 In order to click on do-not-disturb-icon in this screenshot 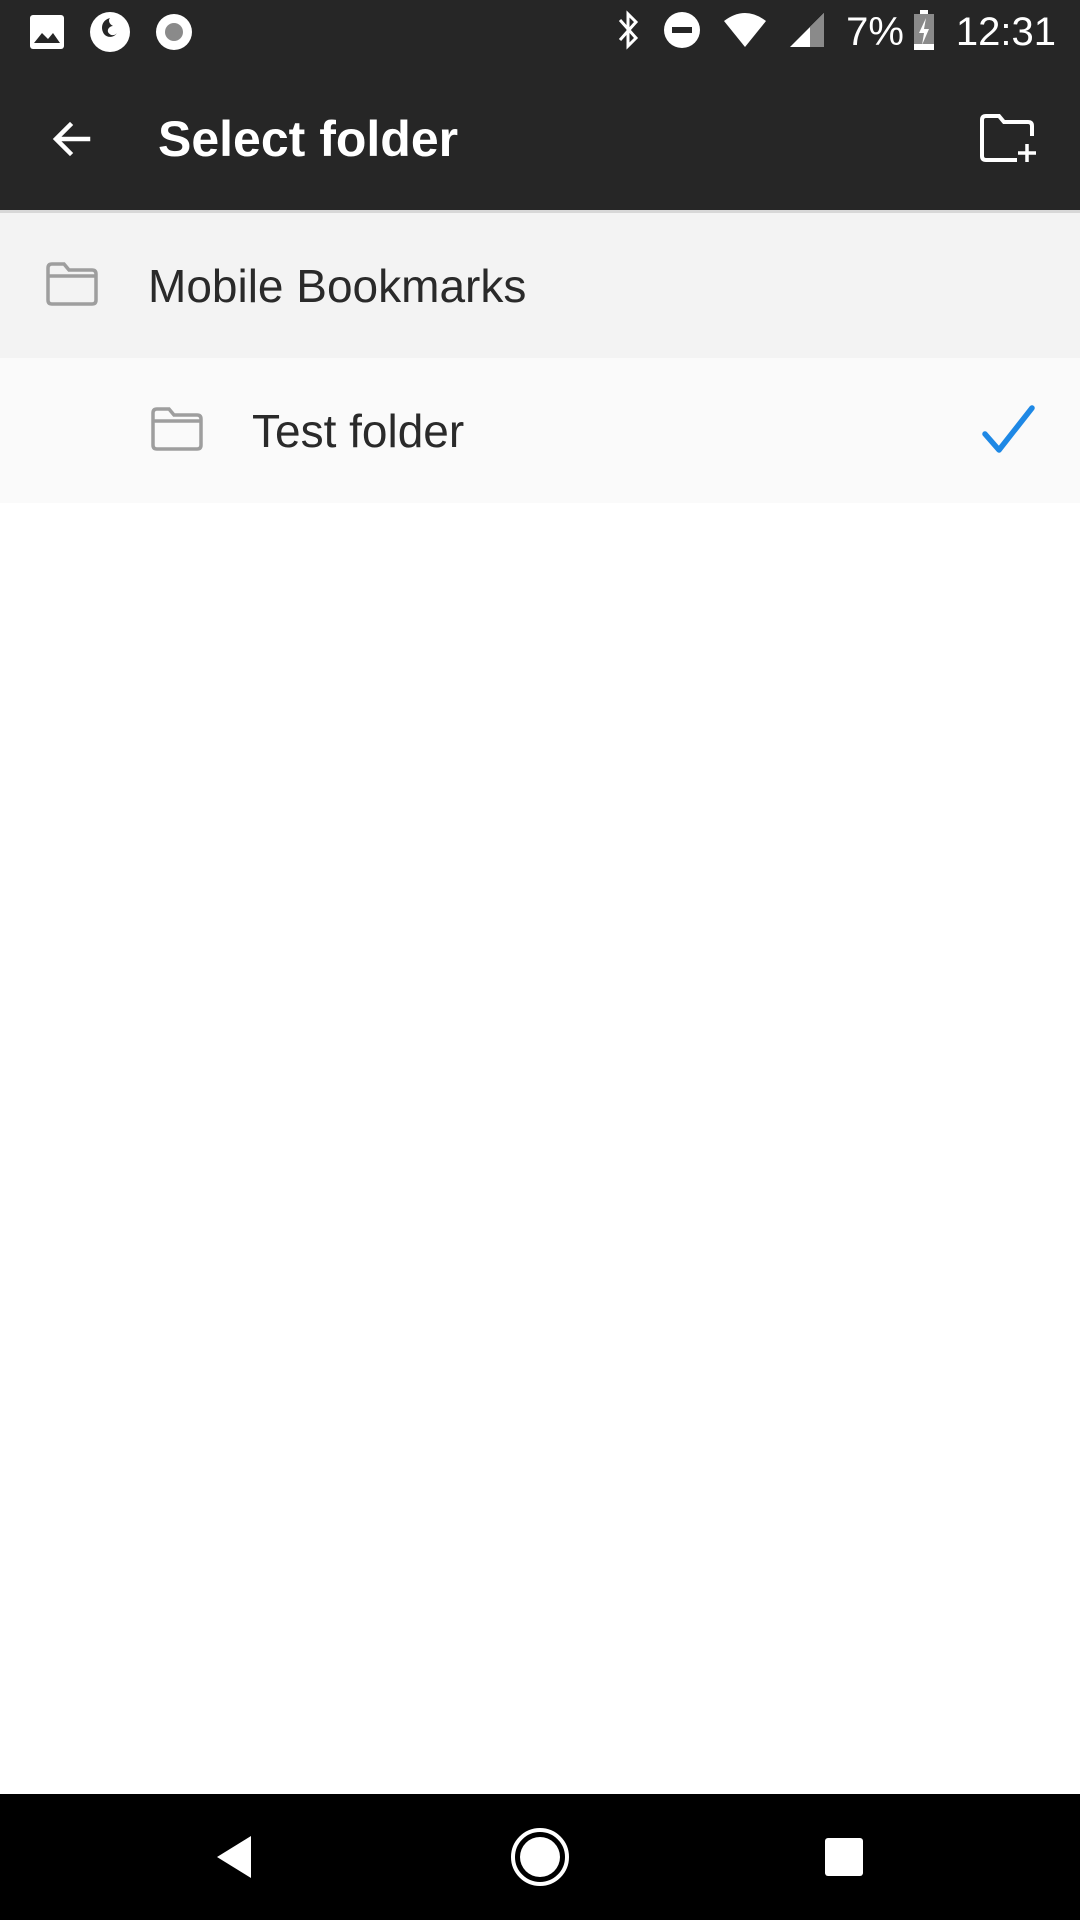, I will do `click(682, 32)`.